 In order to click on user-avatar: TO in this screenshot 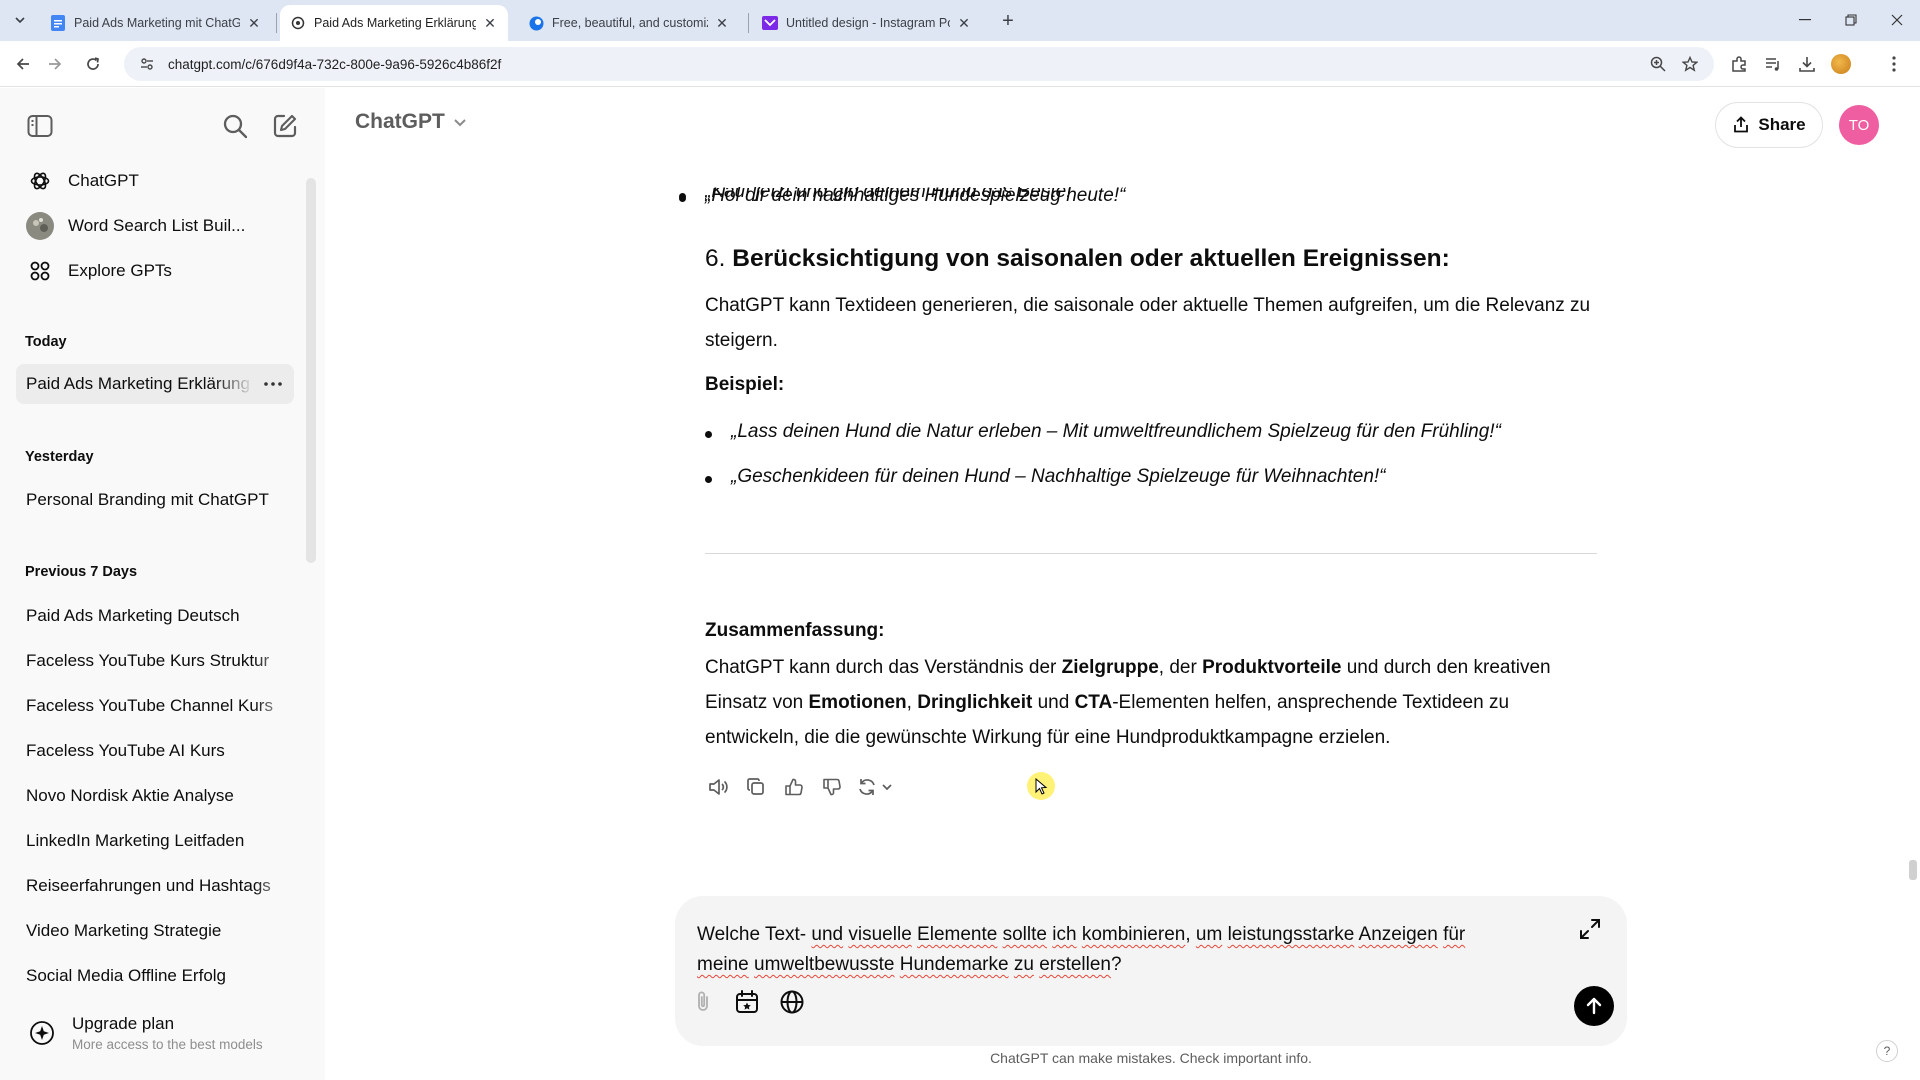, I will do `click(1859, 125)`.